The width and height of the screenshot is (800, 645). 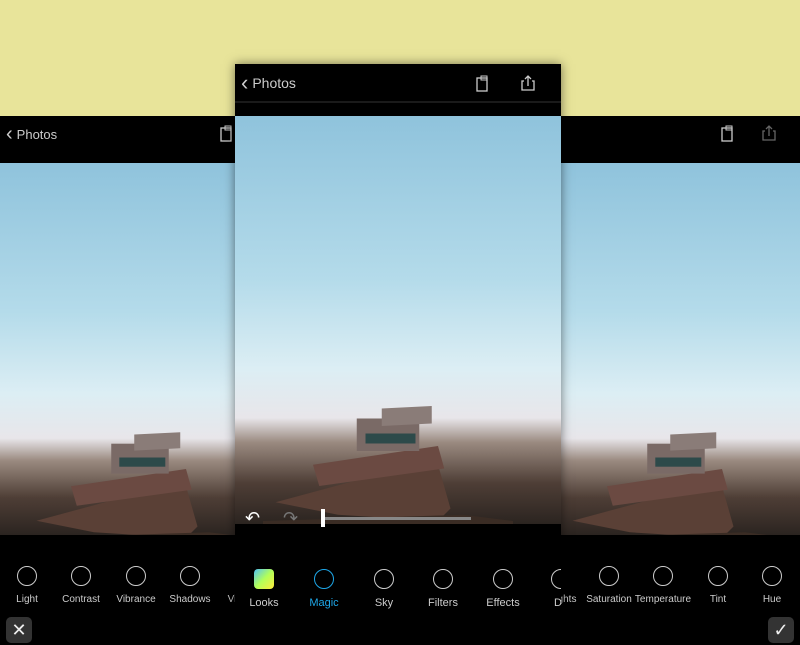 I want to click on tool-hue: Hue, so click(x=771, y=585).